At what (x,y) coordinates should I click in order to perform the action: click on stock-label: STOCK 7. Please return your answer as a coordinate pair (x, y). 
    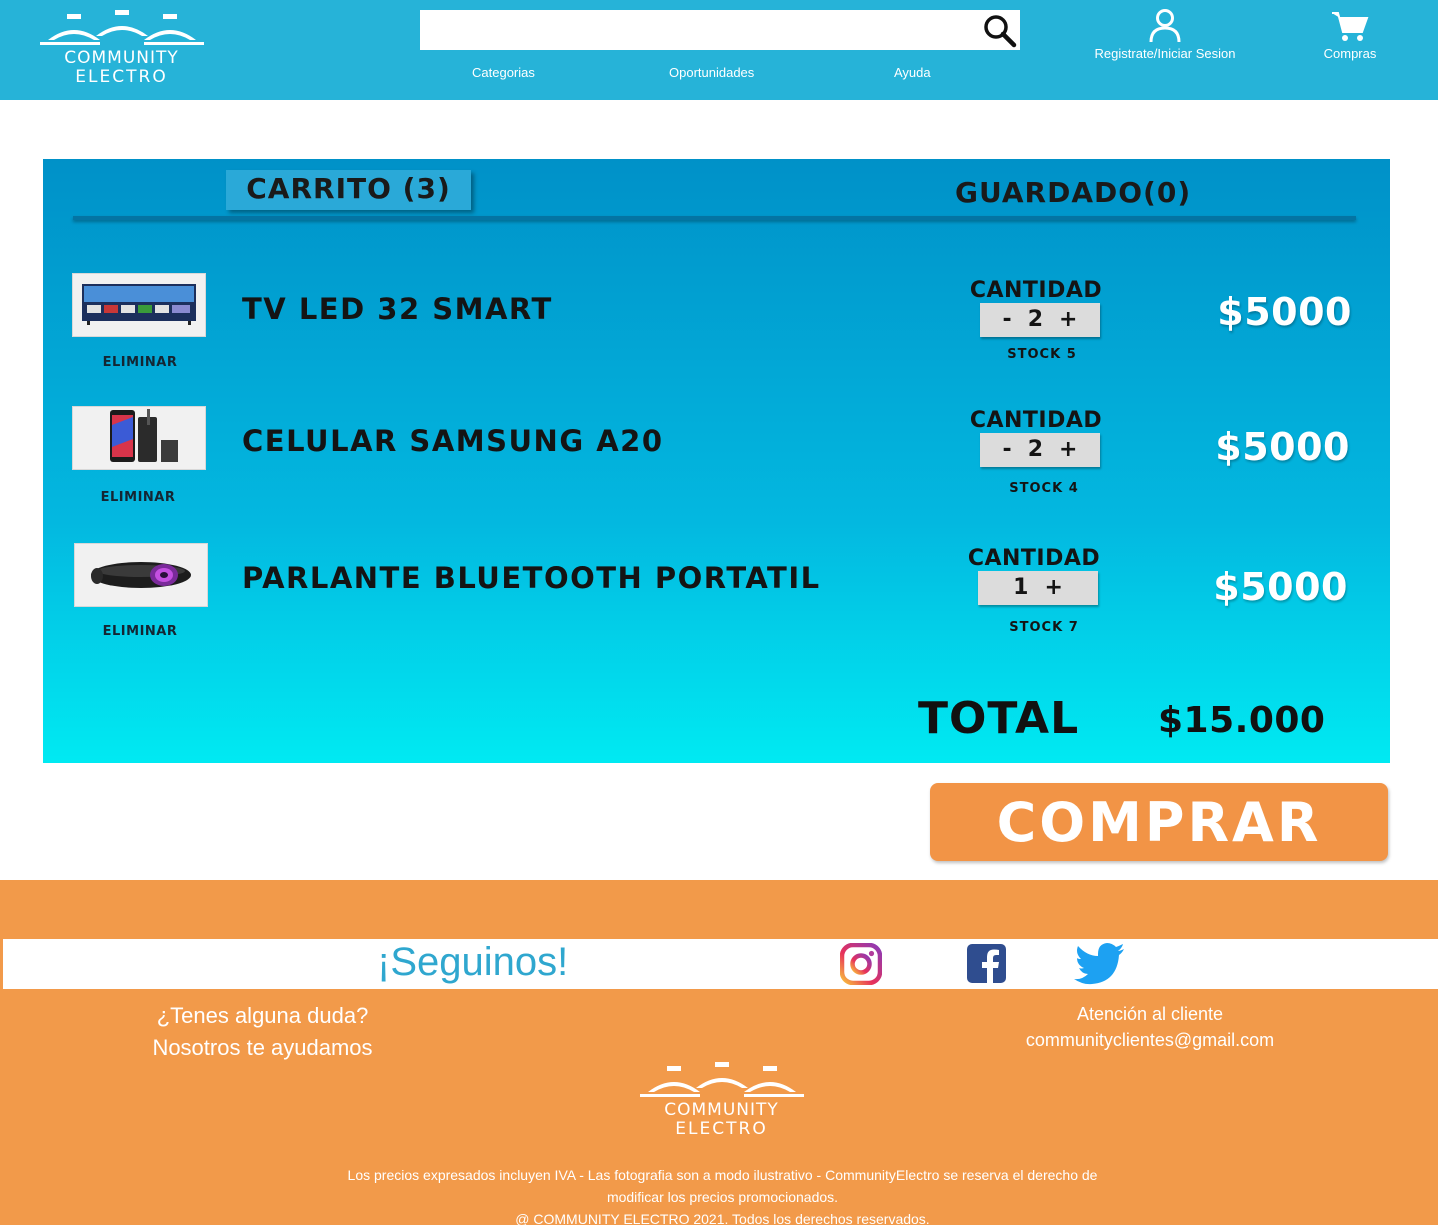
    Looking at the image, I should click on (1044, 627).